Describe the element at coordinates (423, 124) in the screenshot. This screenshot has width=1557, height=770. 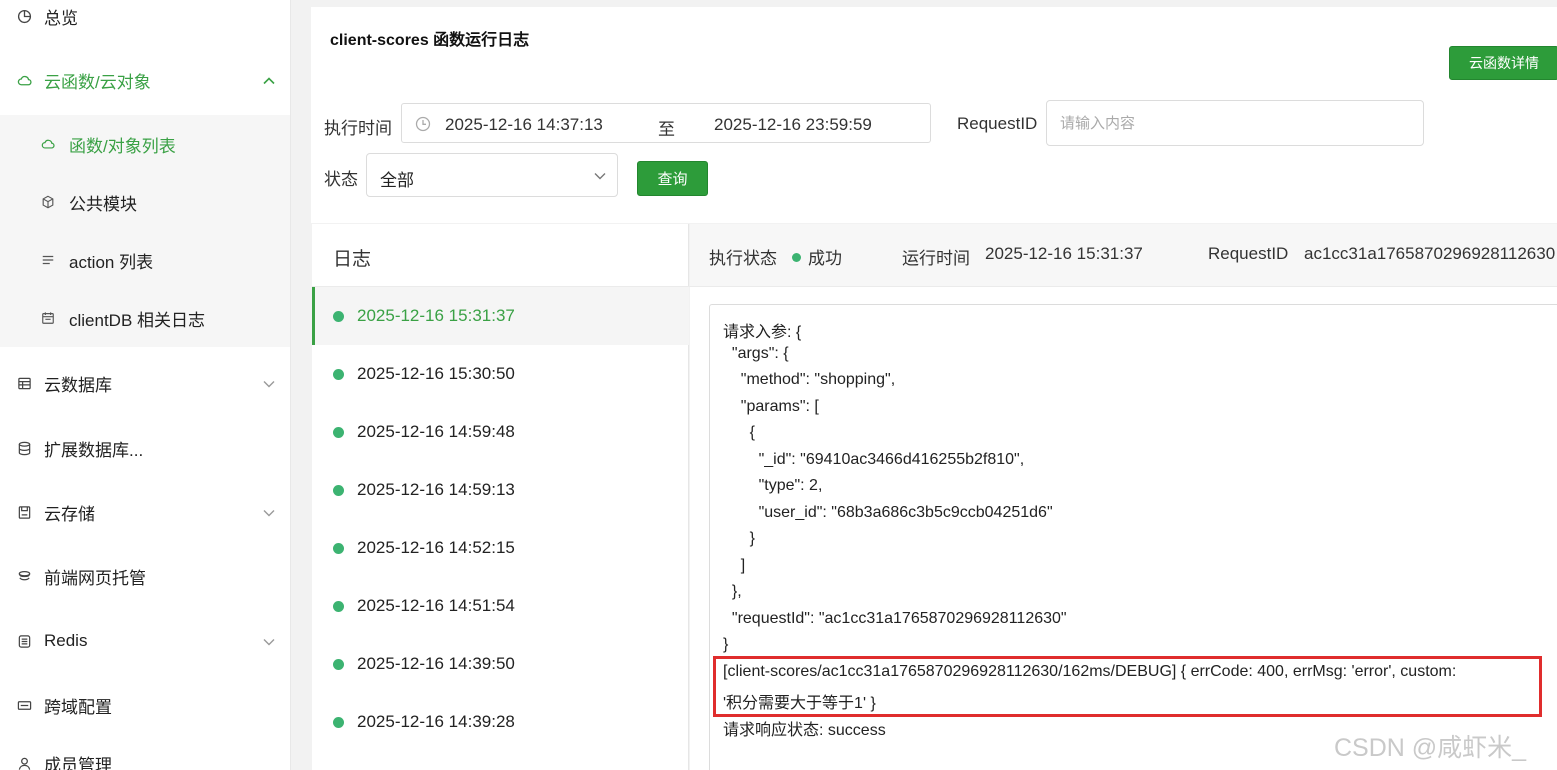
I see `clock-icon` at that location.